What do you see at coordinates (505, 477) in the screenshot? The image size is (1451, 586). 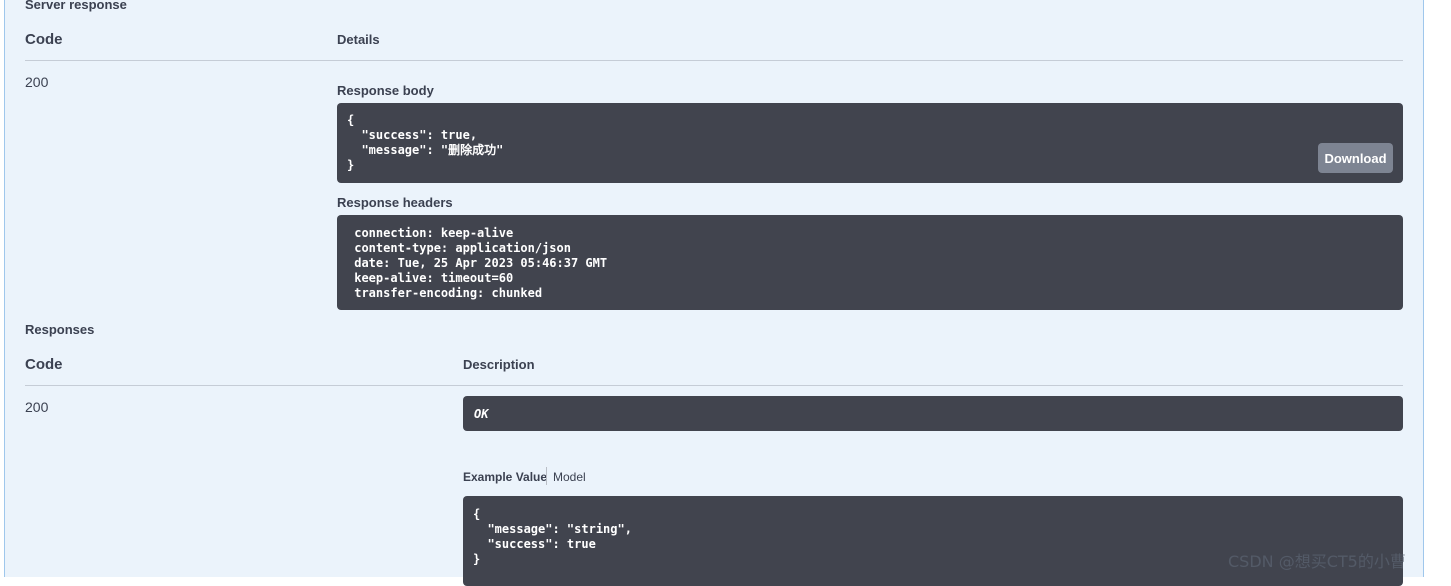 I see `tab-example-value: Example Value` at bounding box center [505, 477].